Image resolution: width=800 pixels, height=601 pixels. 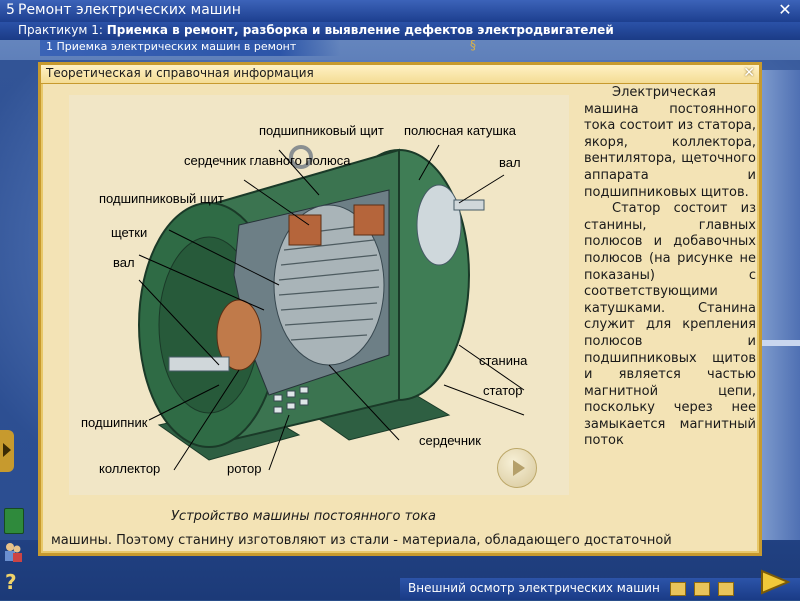 I want to click on book-icon, so click(x=14, y=521).